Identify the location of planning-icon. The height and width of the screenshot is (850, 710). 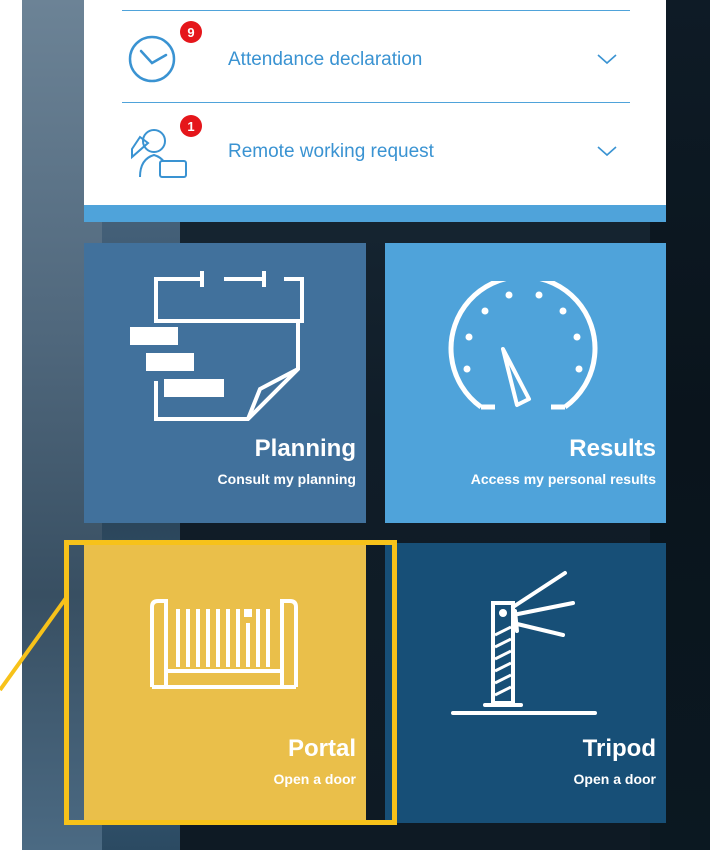
(219, 348).